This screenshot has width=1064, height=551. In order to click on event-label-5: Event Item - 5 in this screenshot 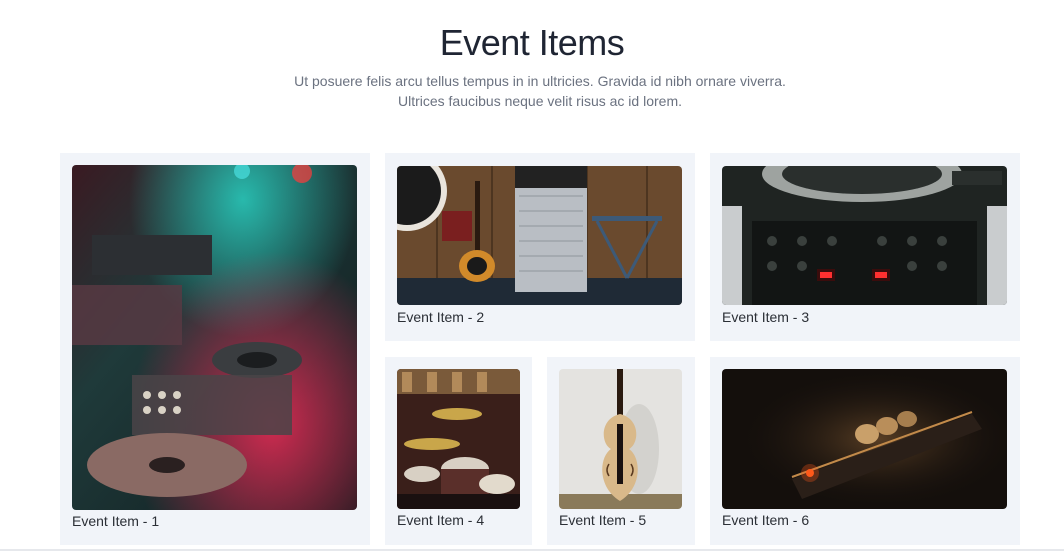, I will do `click(602, 520)`.